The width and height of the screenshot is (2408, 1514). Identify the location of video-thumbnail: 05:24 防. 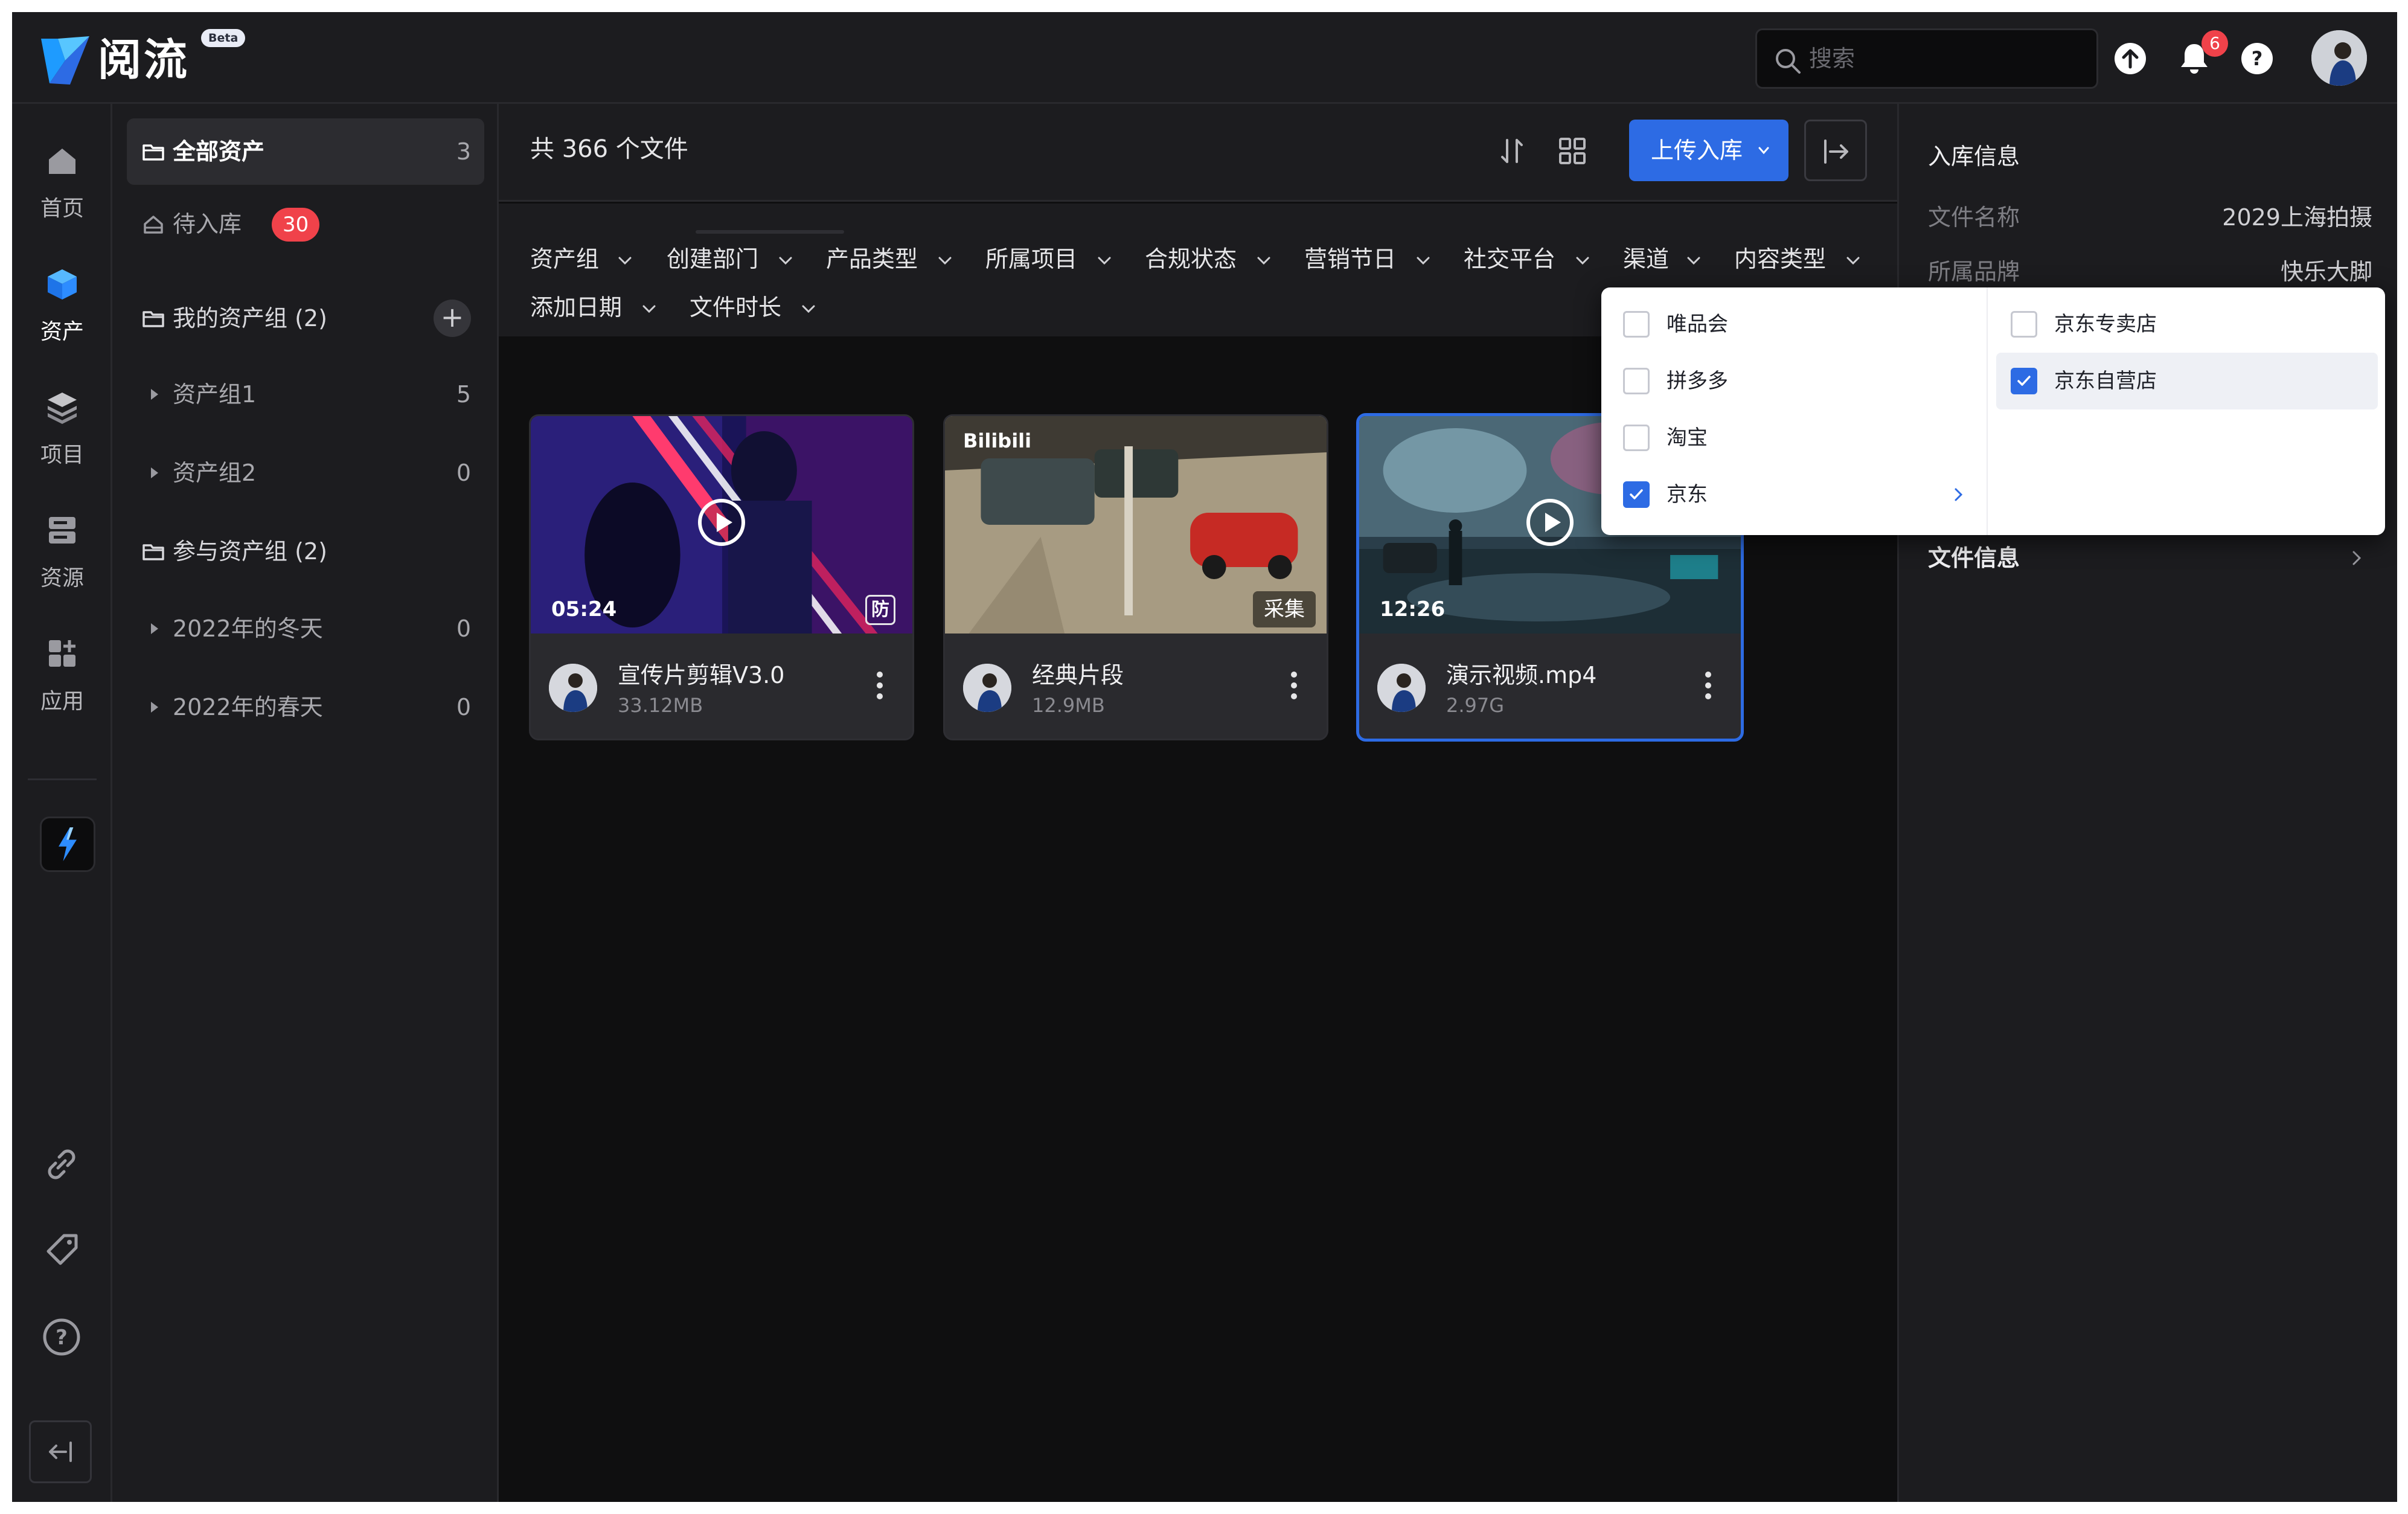
(721, 525).